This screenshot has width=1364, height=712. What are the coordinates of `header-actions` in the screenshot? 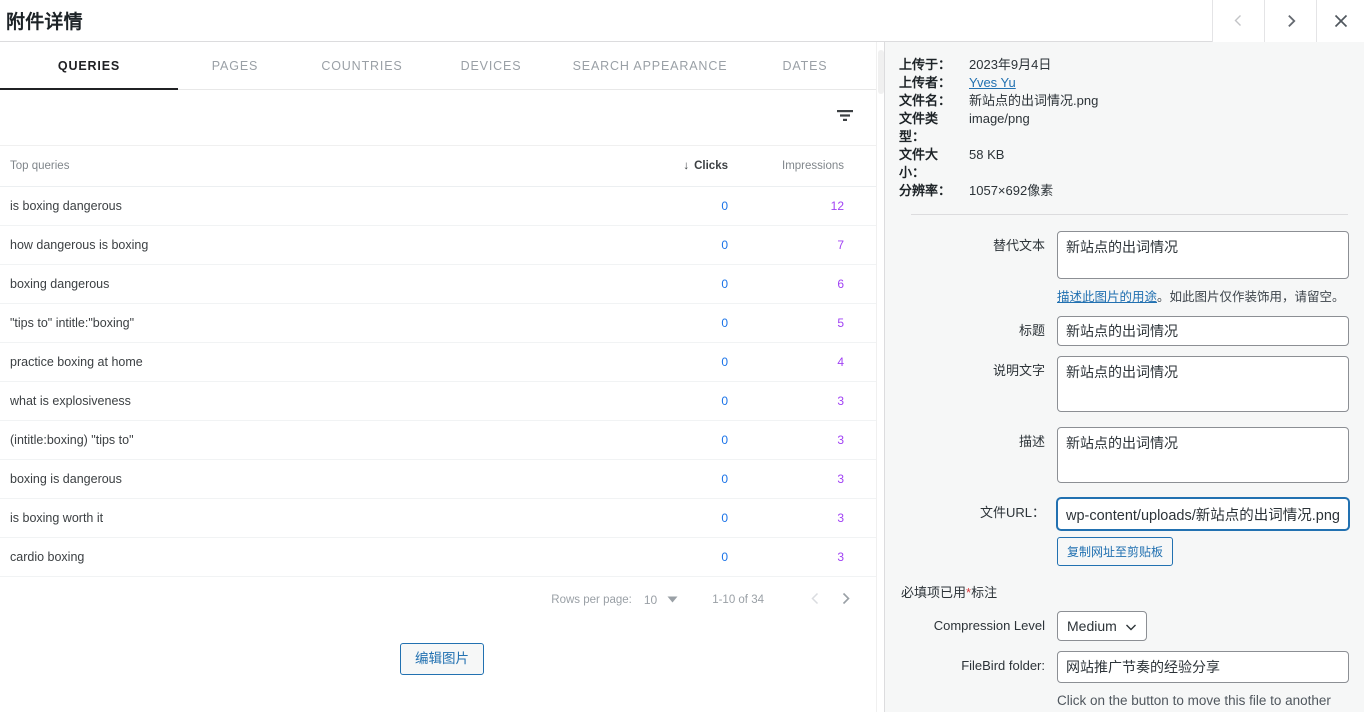 It's located at (1288, 21).